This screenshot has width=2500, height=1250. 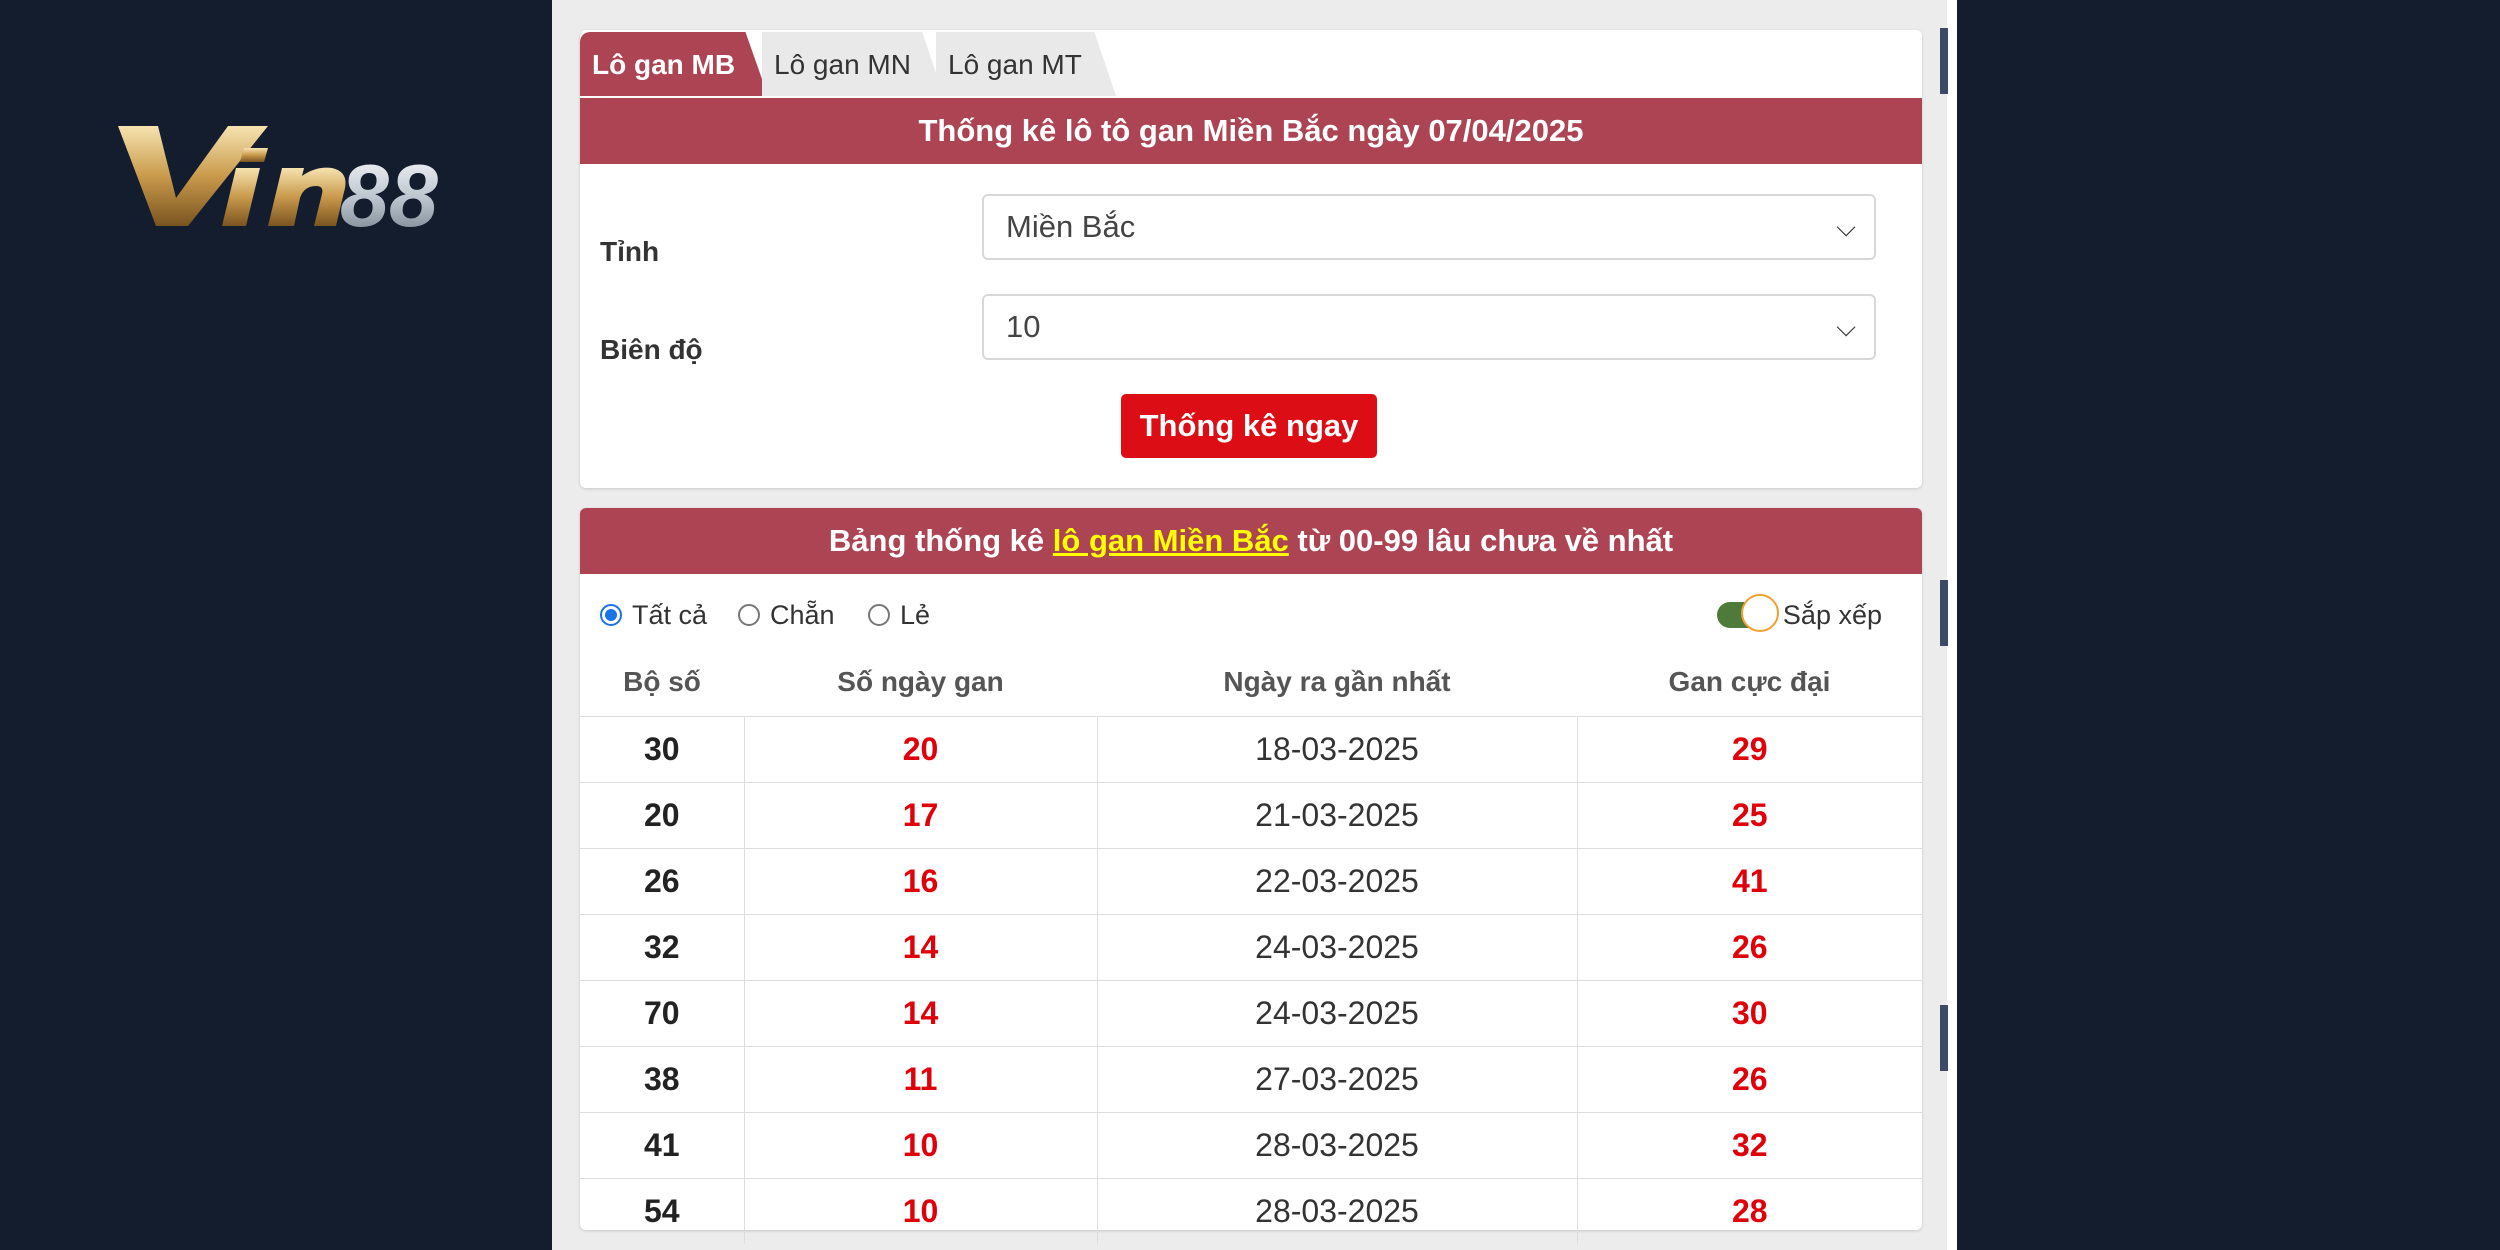 I want to click on number-cell: 41, so click(x=662, y=1145).